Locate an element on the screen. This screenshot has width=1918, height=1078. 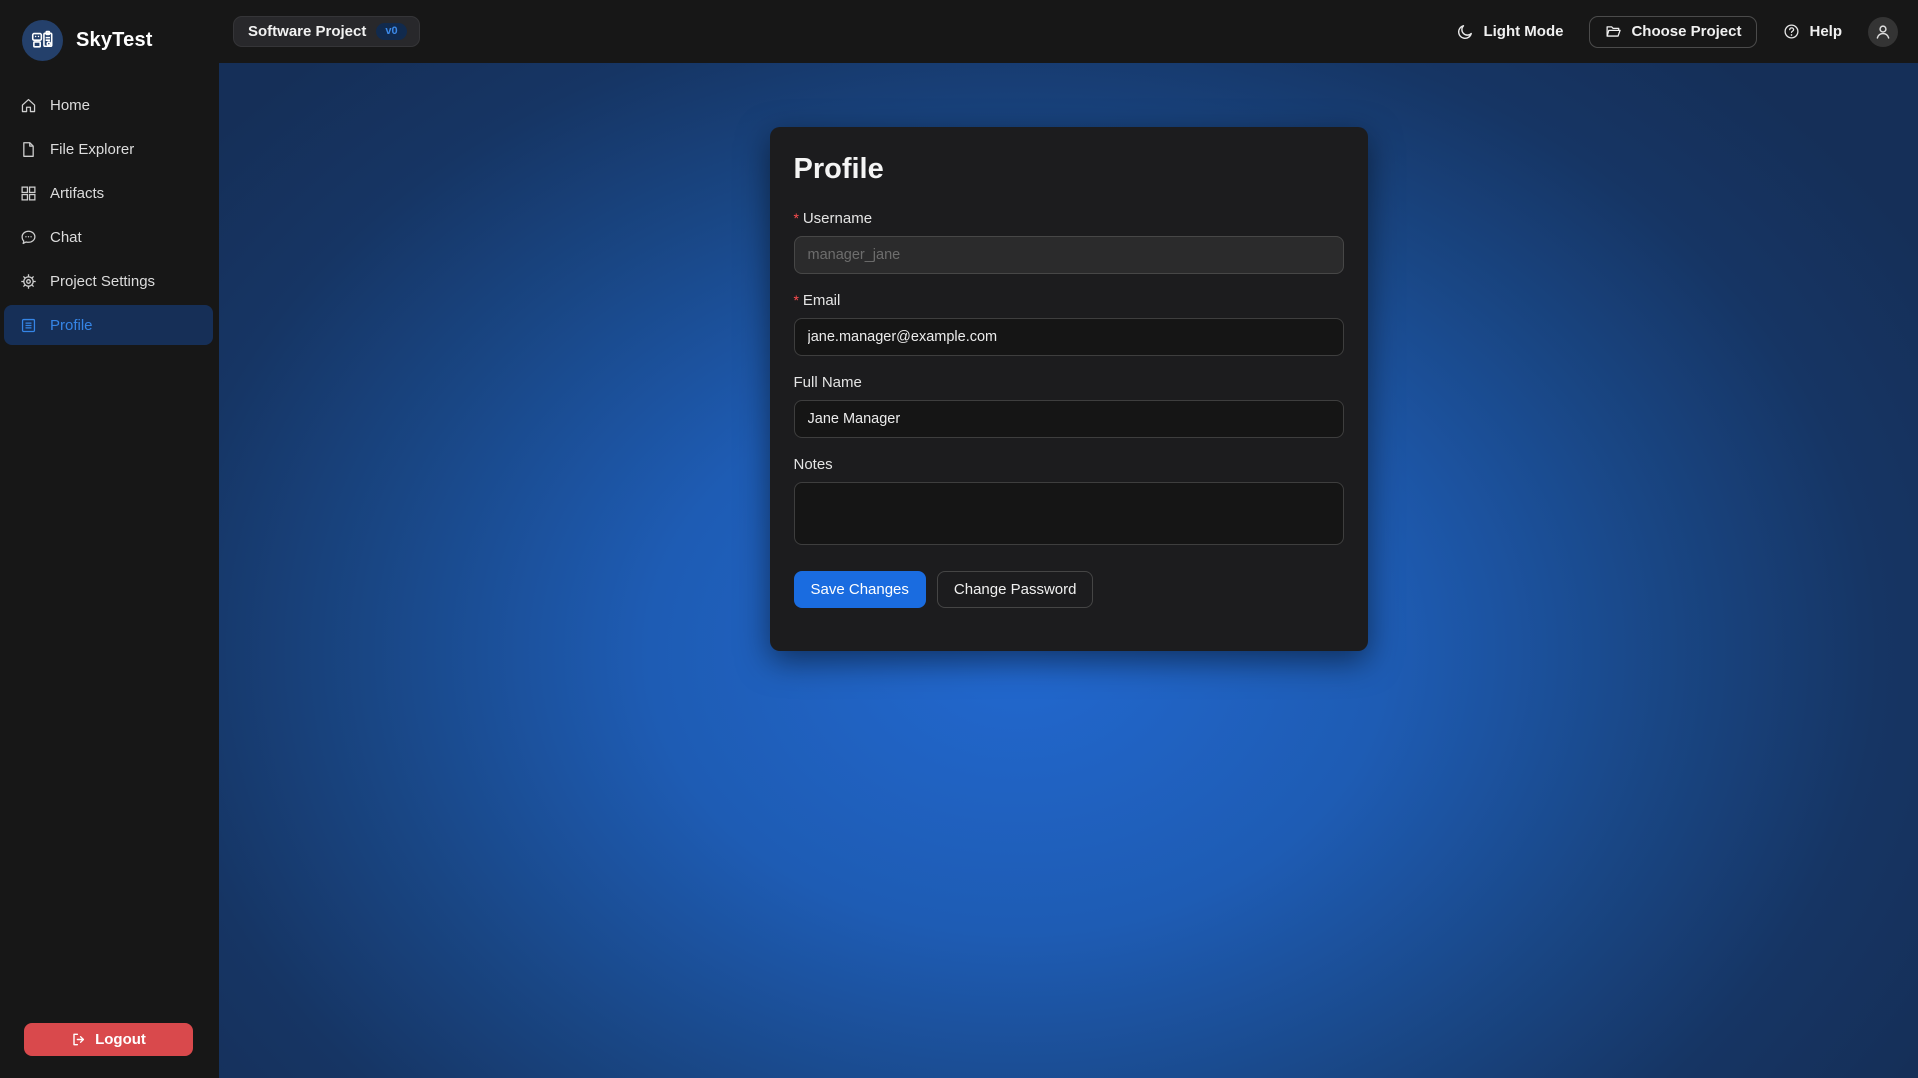
light-mode-label: Light Mode is located at coordinates (1523, 31).